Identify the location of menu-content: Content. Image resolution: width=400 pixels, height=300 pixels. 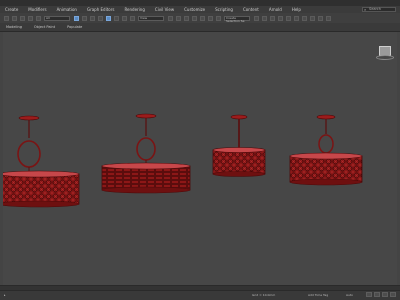
(251, 9).